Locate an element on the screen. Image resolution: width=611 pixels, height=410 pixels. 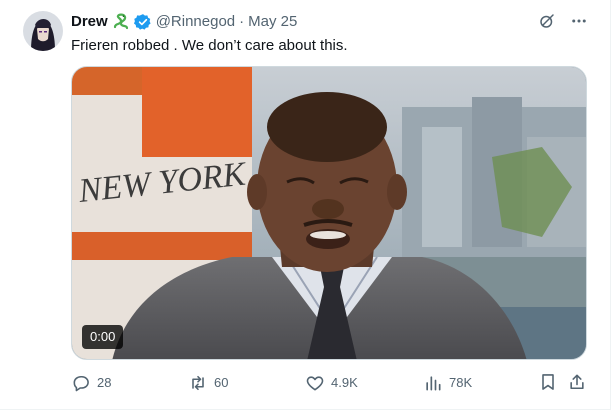
repost-icon is located at coordinates (198, 383).